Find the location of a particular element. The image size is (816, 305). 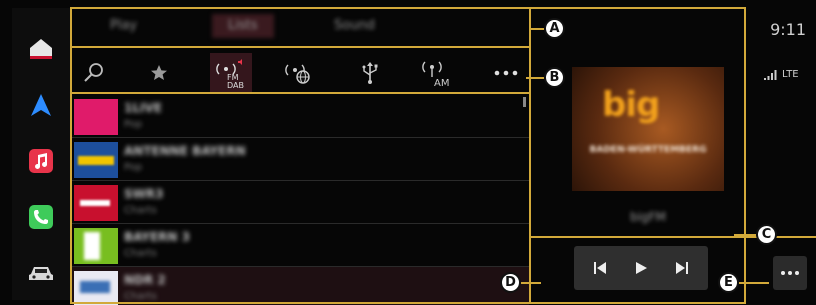

signal-bars-icon is located at coordinates (770, 75).